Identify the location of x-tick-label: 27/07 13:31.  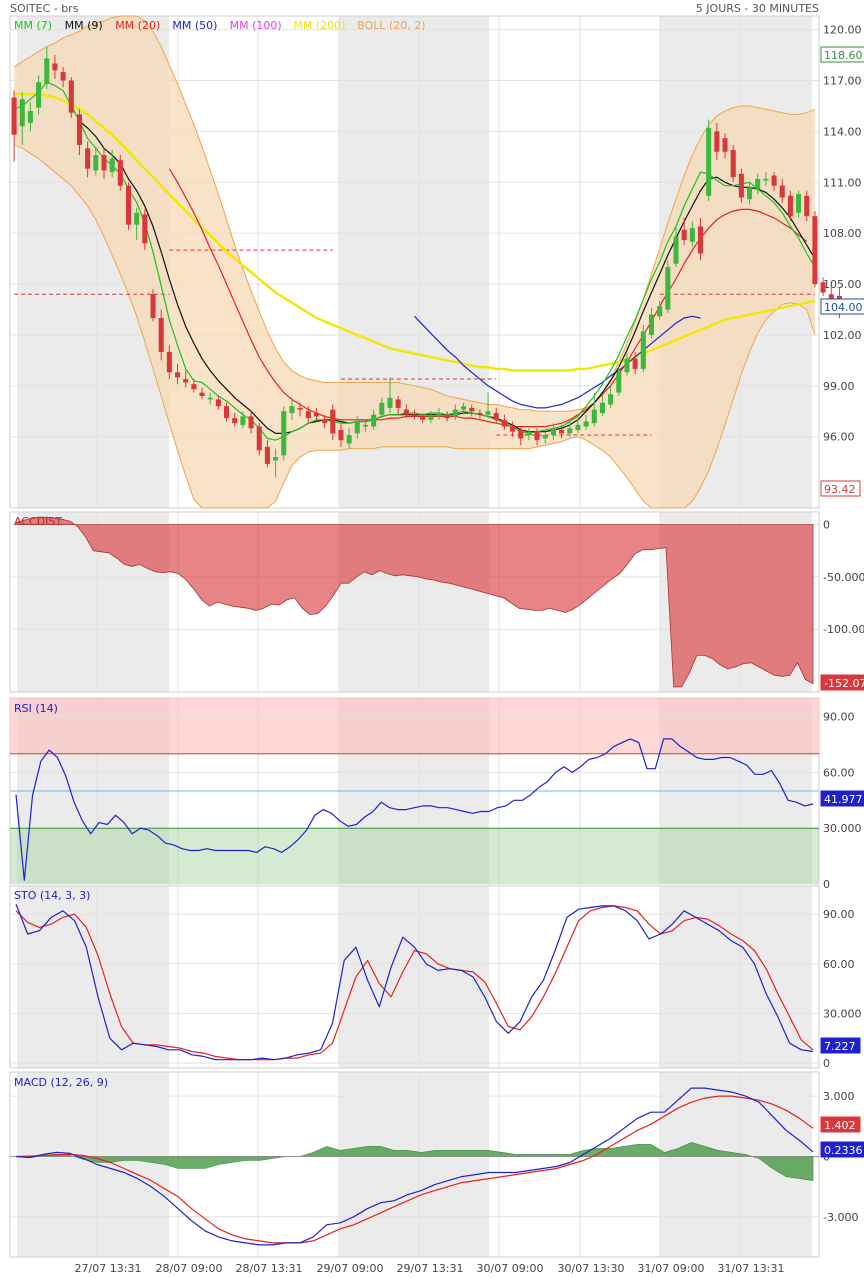
(108, 1268).